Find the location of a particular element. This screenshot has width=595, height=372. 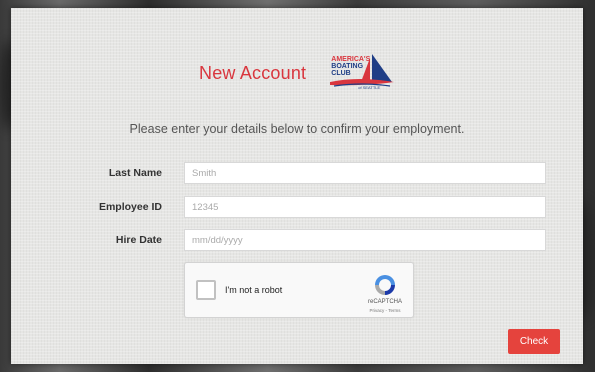

last-name-input is located at coordinates (365, 173).